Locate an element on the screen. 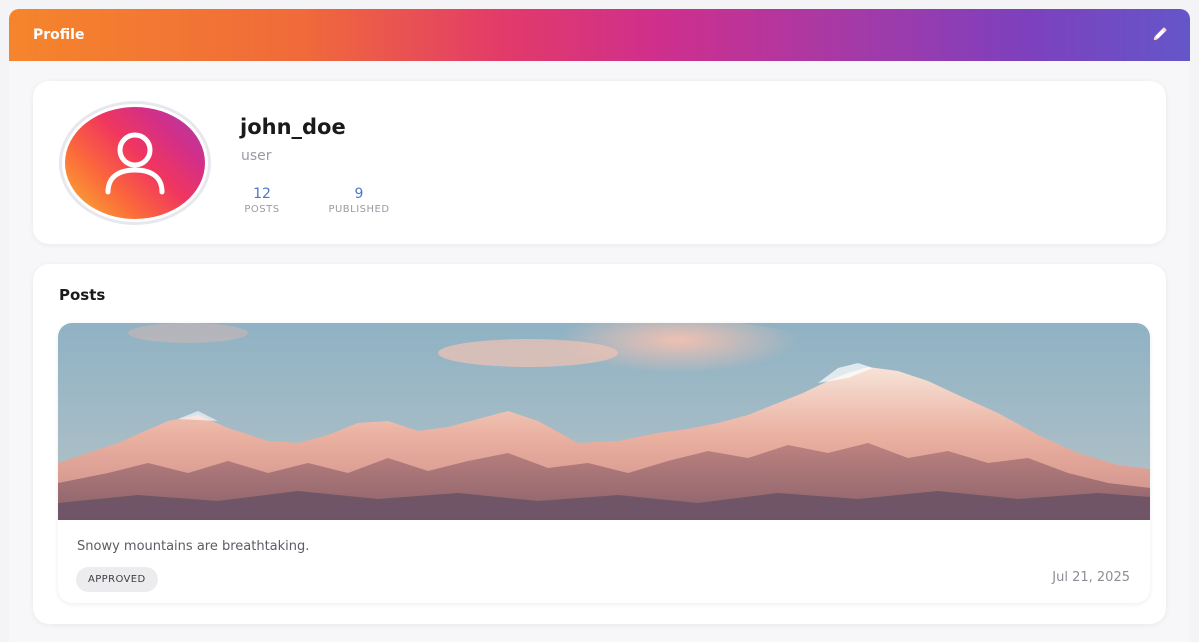 The width and height of the screenshot is (1199, 642). page-title: Profile is located at coordinates (59, 35).